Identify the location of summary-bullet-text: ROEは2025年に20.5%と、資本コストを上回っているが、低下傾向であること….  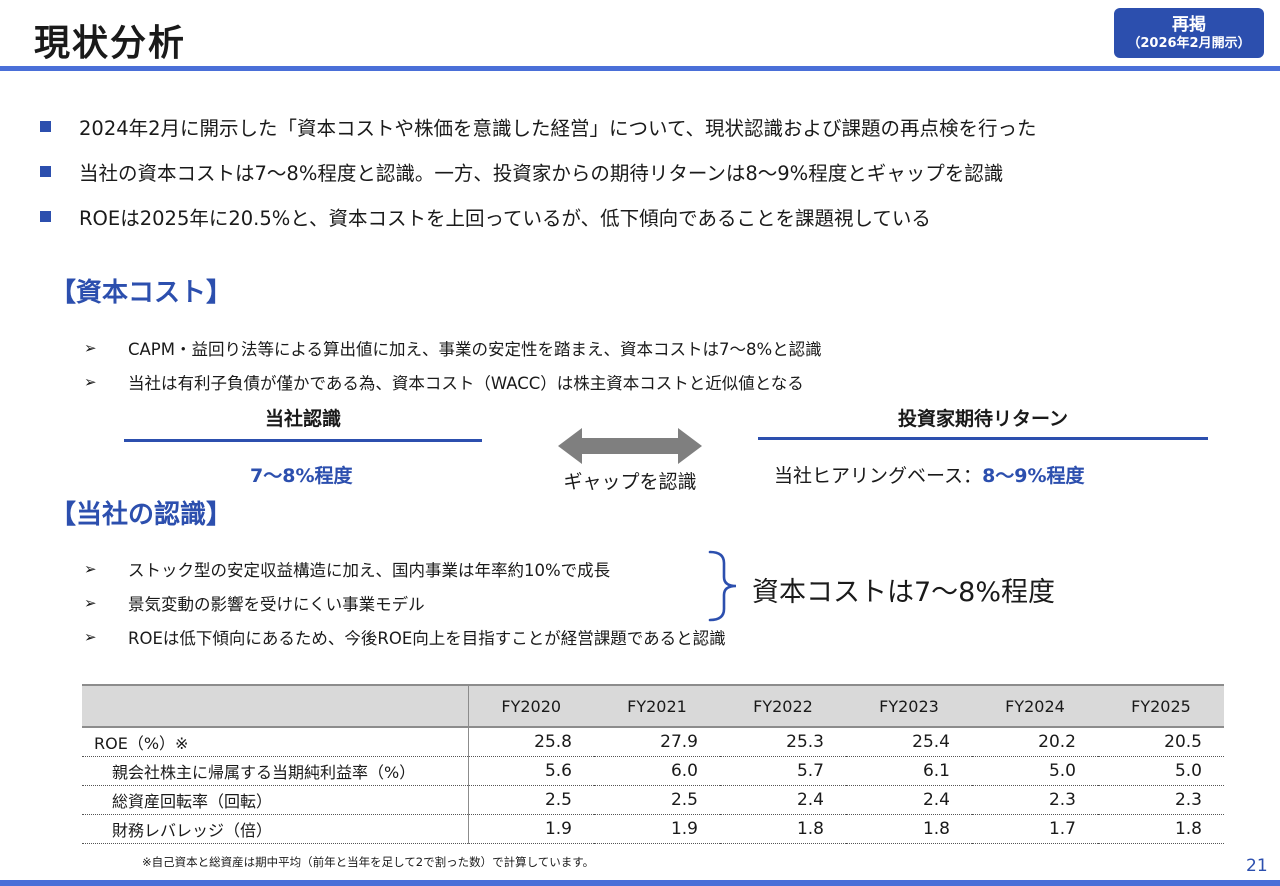
(505, 218).